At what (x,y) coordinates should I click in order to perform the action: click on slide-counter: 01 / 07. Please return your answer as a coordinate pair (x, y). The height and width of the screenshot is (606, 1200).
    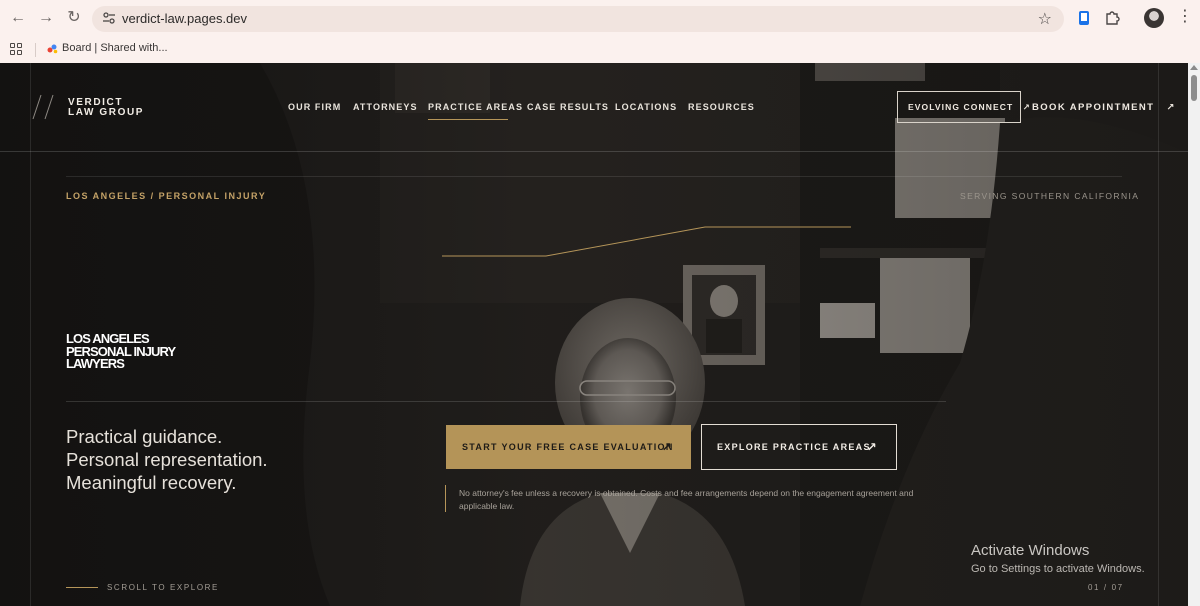
    Looking at the image, I should click on (1106, 587).